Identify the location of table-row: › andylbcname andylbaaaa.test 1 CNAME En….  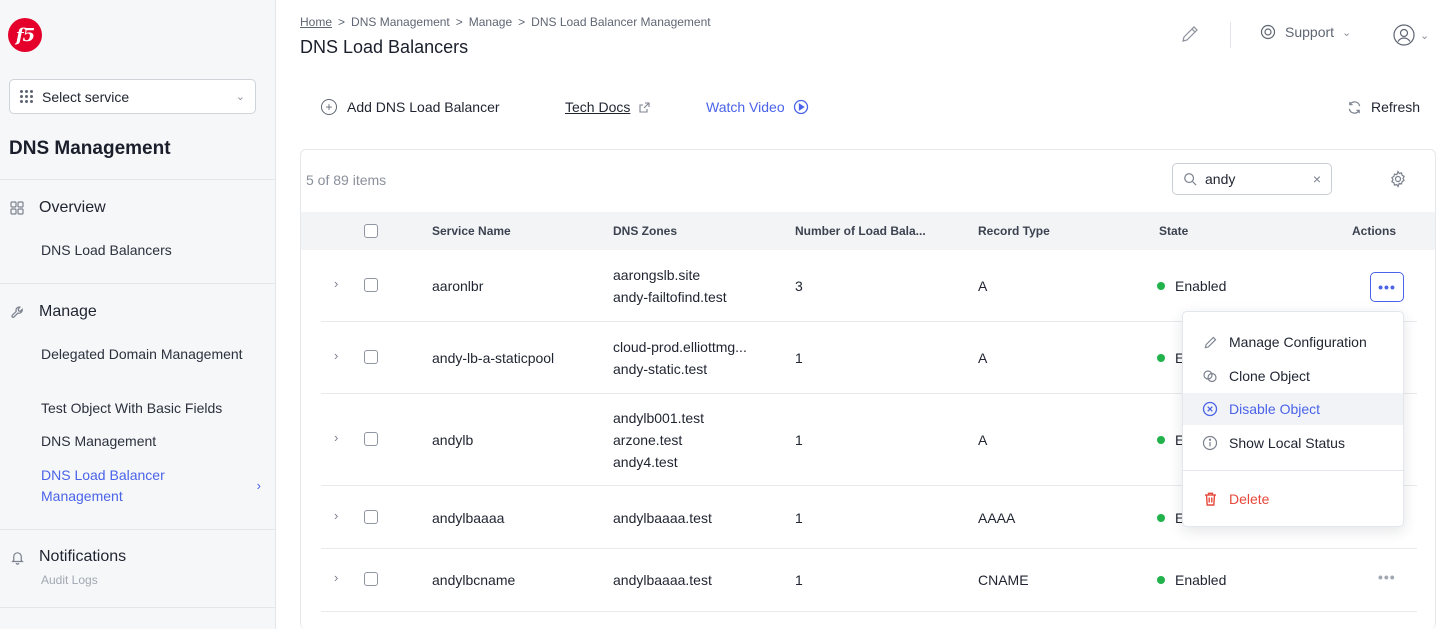
(869, 580).